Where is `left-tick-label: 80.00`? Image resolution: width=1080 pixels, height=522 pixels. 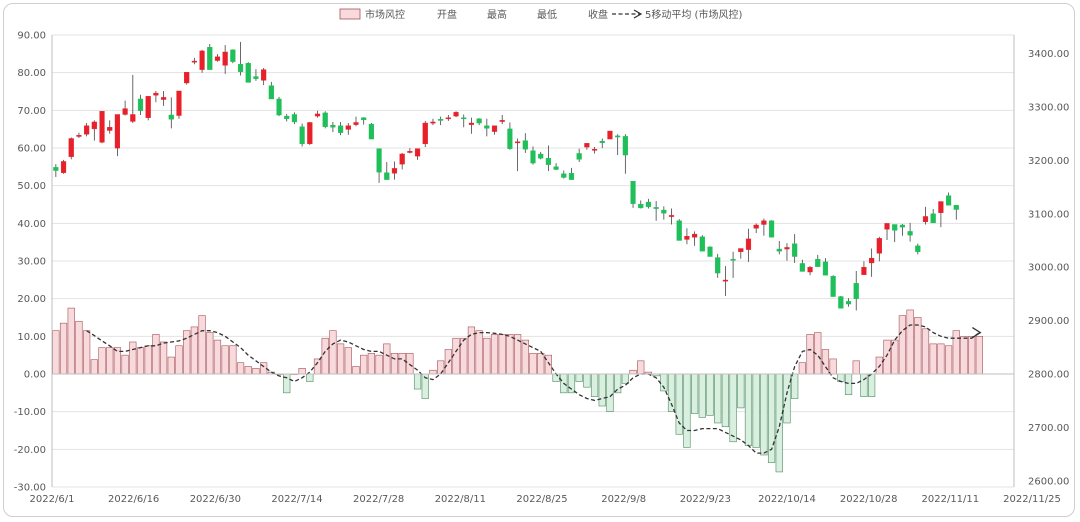
left-tick-label: 80.00 is located at coordinates (31, 73).